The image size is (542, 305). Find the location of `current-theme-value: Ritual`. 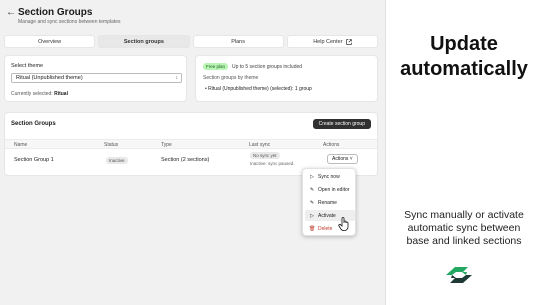

current-theme-value: Ritual is located at coordinates (61, 94).